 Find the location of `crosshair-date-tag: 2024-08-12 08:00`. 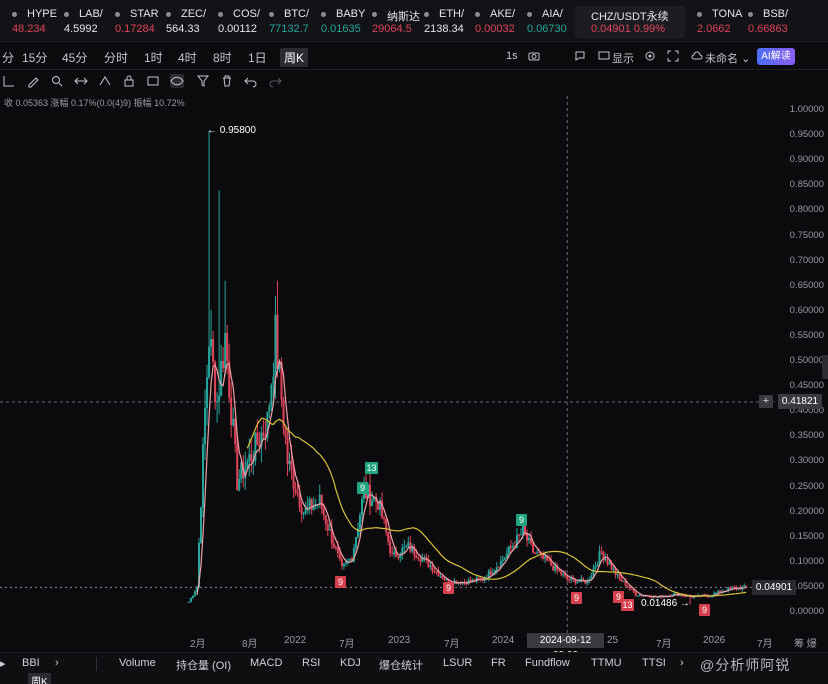

crosshair-date-tag: 2024-08-12 08:00 is located at coordinates (565, 647).